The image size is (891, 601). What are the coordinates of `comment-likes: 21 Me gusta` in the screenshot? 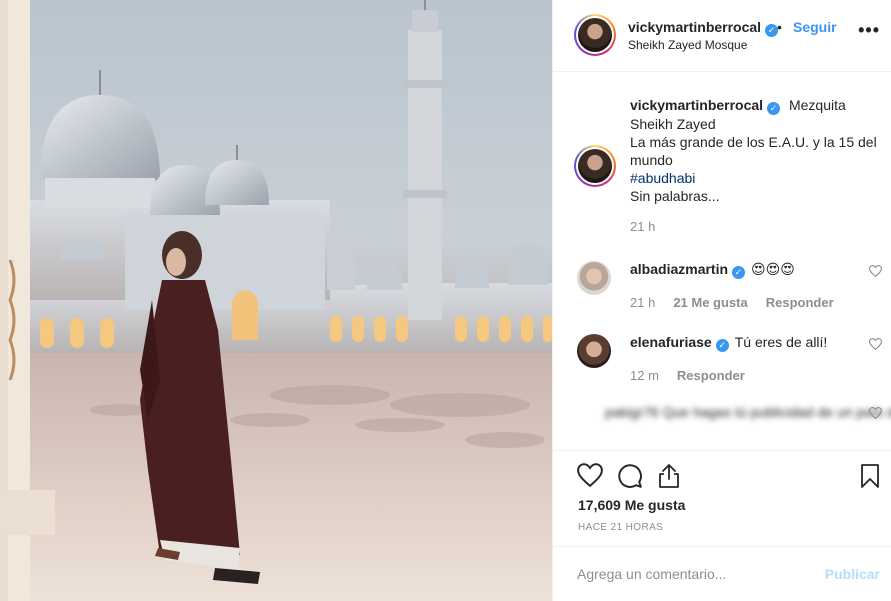 It's located at (710, 302).